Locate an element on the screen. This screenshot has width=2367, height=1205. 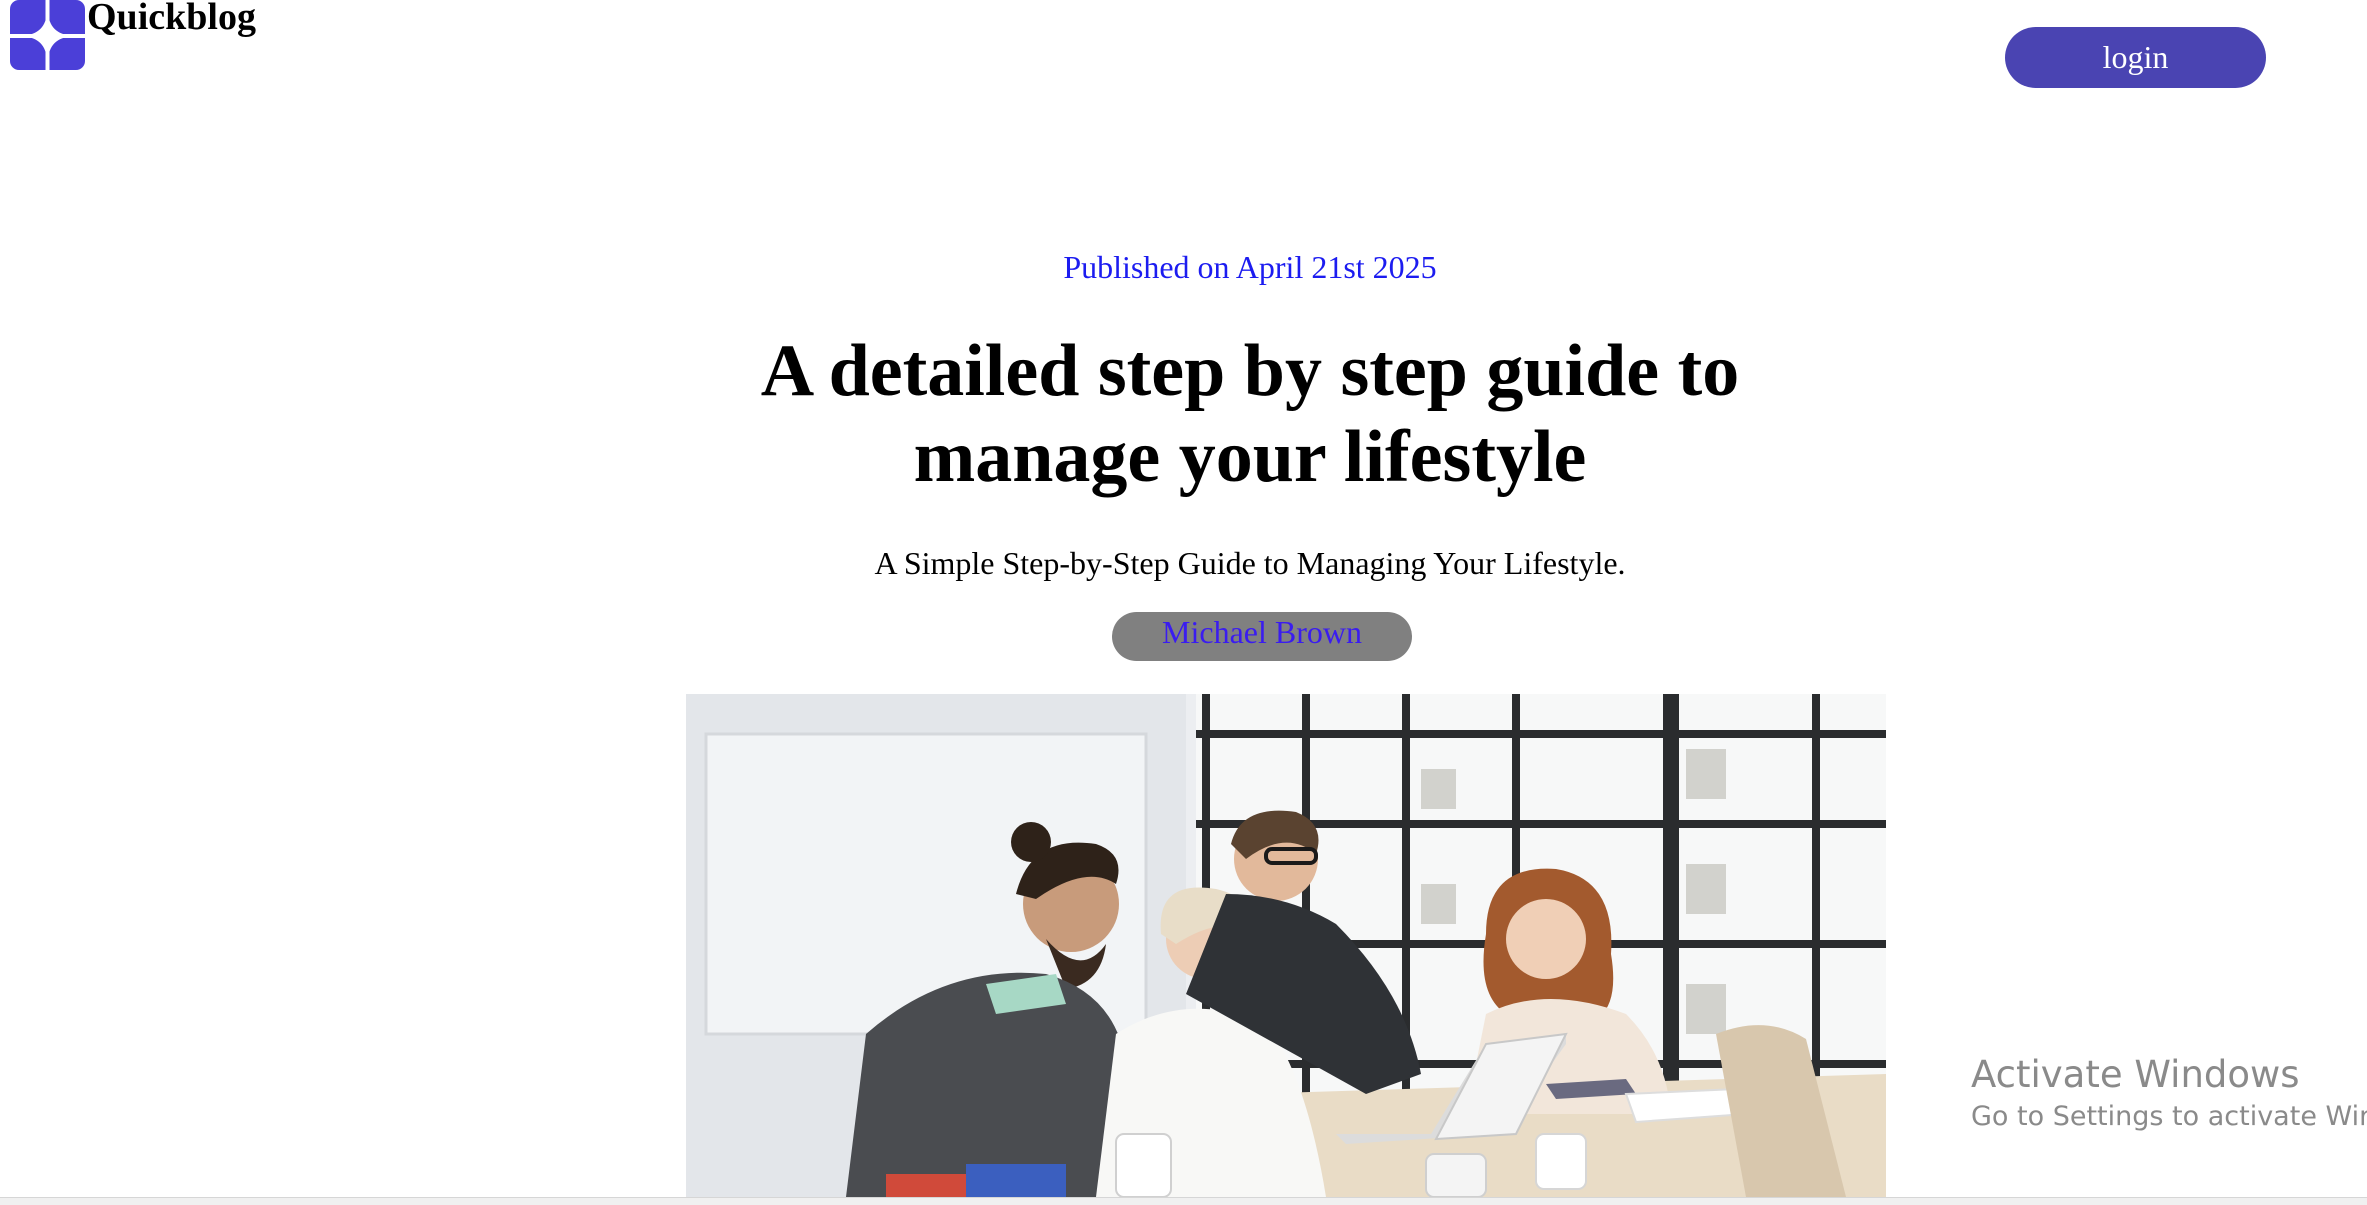
sparkle-icon is located at coordinates (47, 35).